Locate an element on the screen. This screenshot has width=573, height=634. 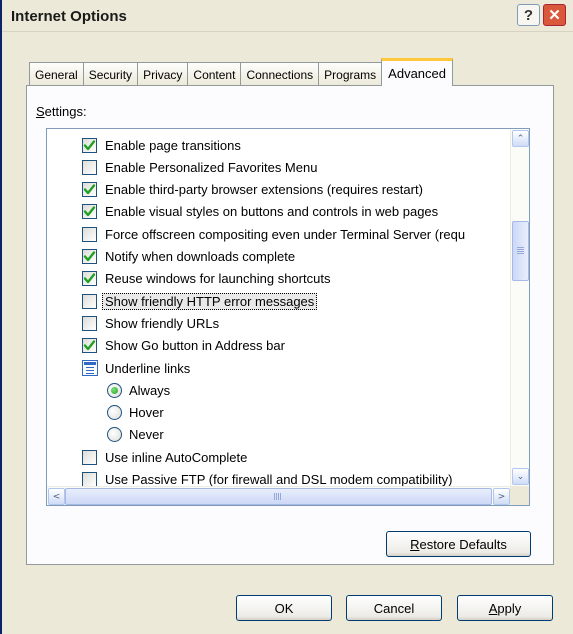
radio-option-row: Never is located at coordinates (135, 435).